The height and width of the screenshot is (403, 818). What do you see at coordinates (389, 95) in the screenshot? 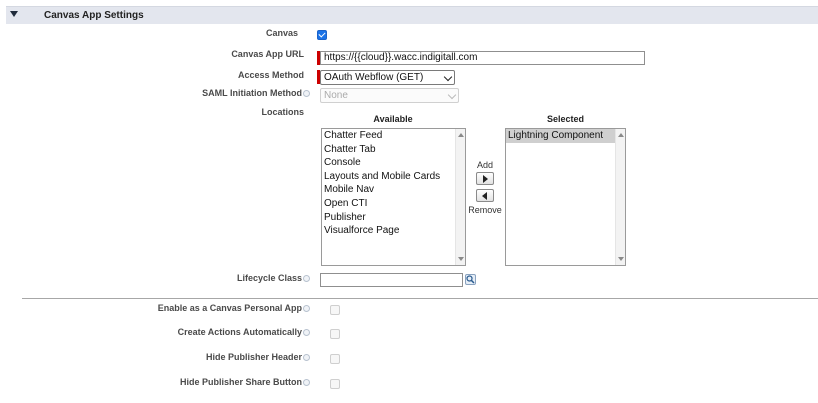
I see `saml-initiation-method-select: None` at bounding box center [389, 95].